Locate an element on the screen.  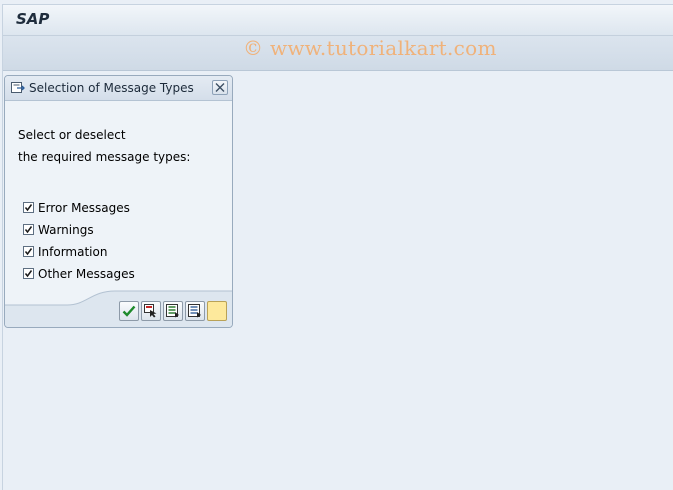
warnings-checkbox is located at coordinates (28, 229).